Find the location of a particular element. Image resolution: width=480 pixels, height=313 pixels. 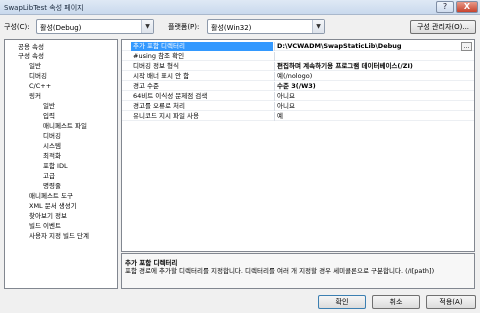

tree-item-linker: 링커 is located at coordinates (35, 96).